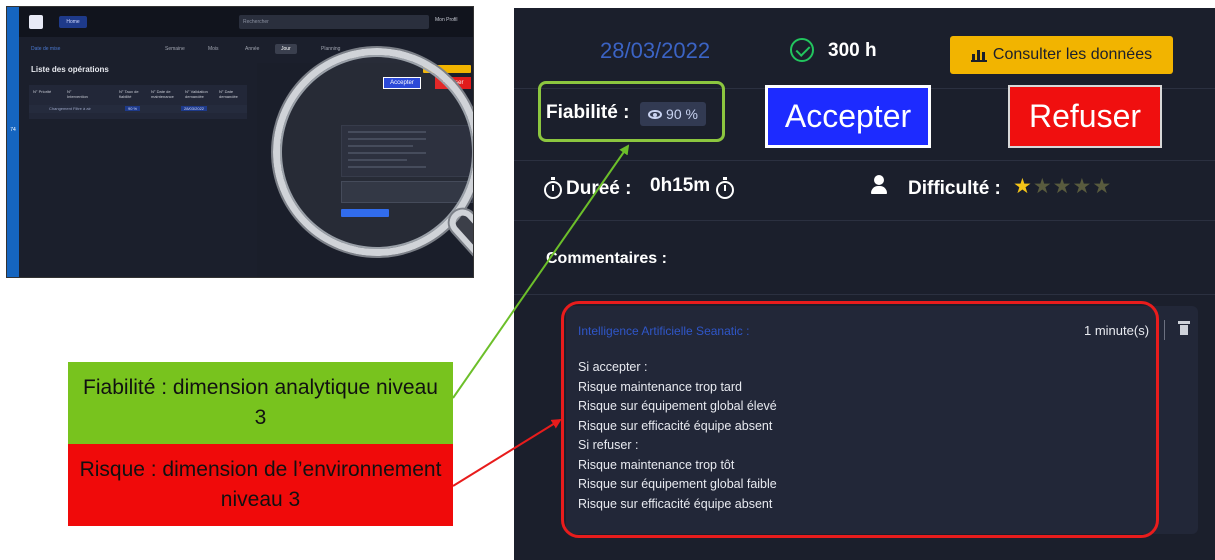  I want to click on duree-value: 0h15m, so click(680, 185).